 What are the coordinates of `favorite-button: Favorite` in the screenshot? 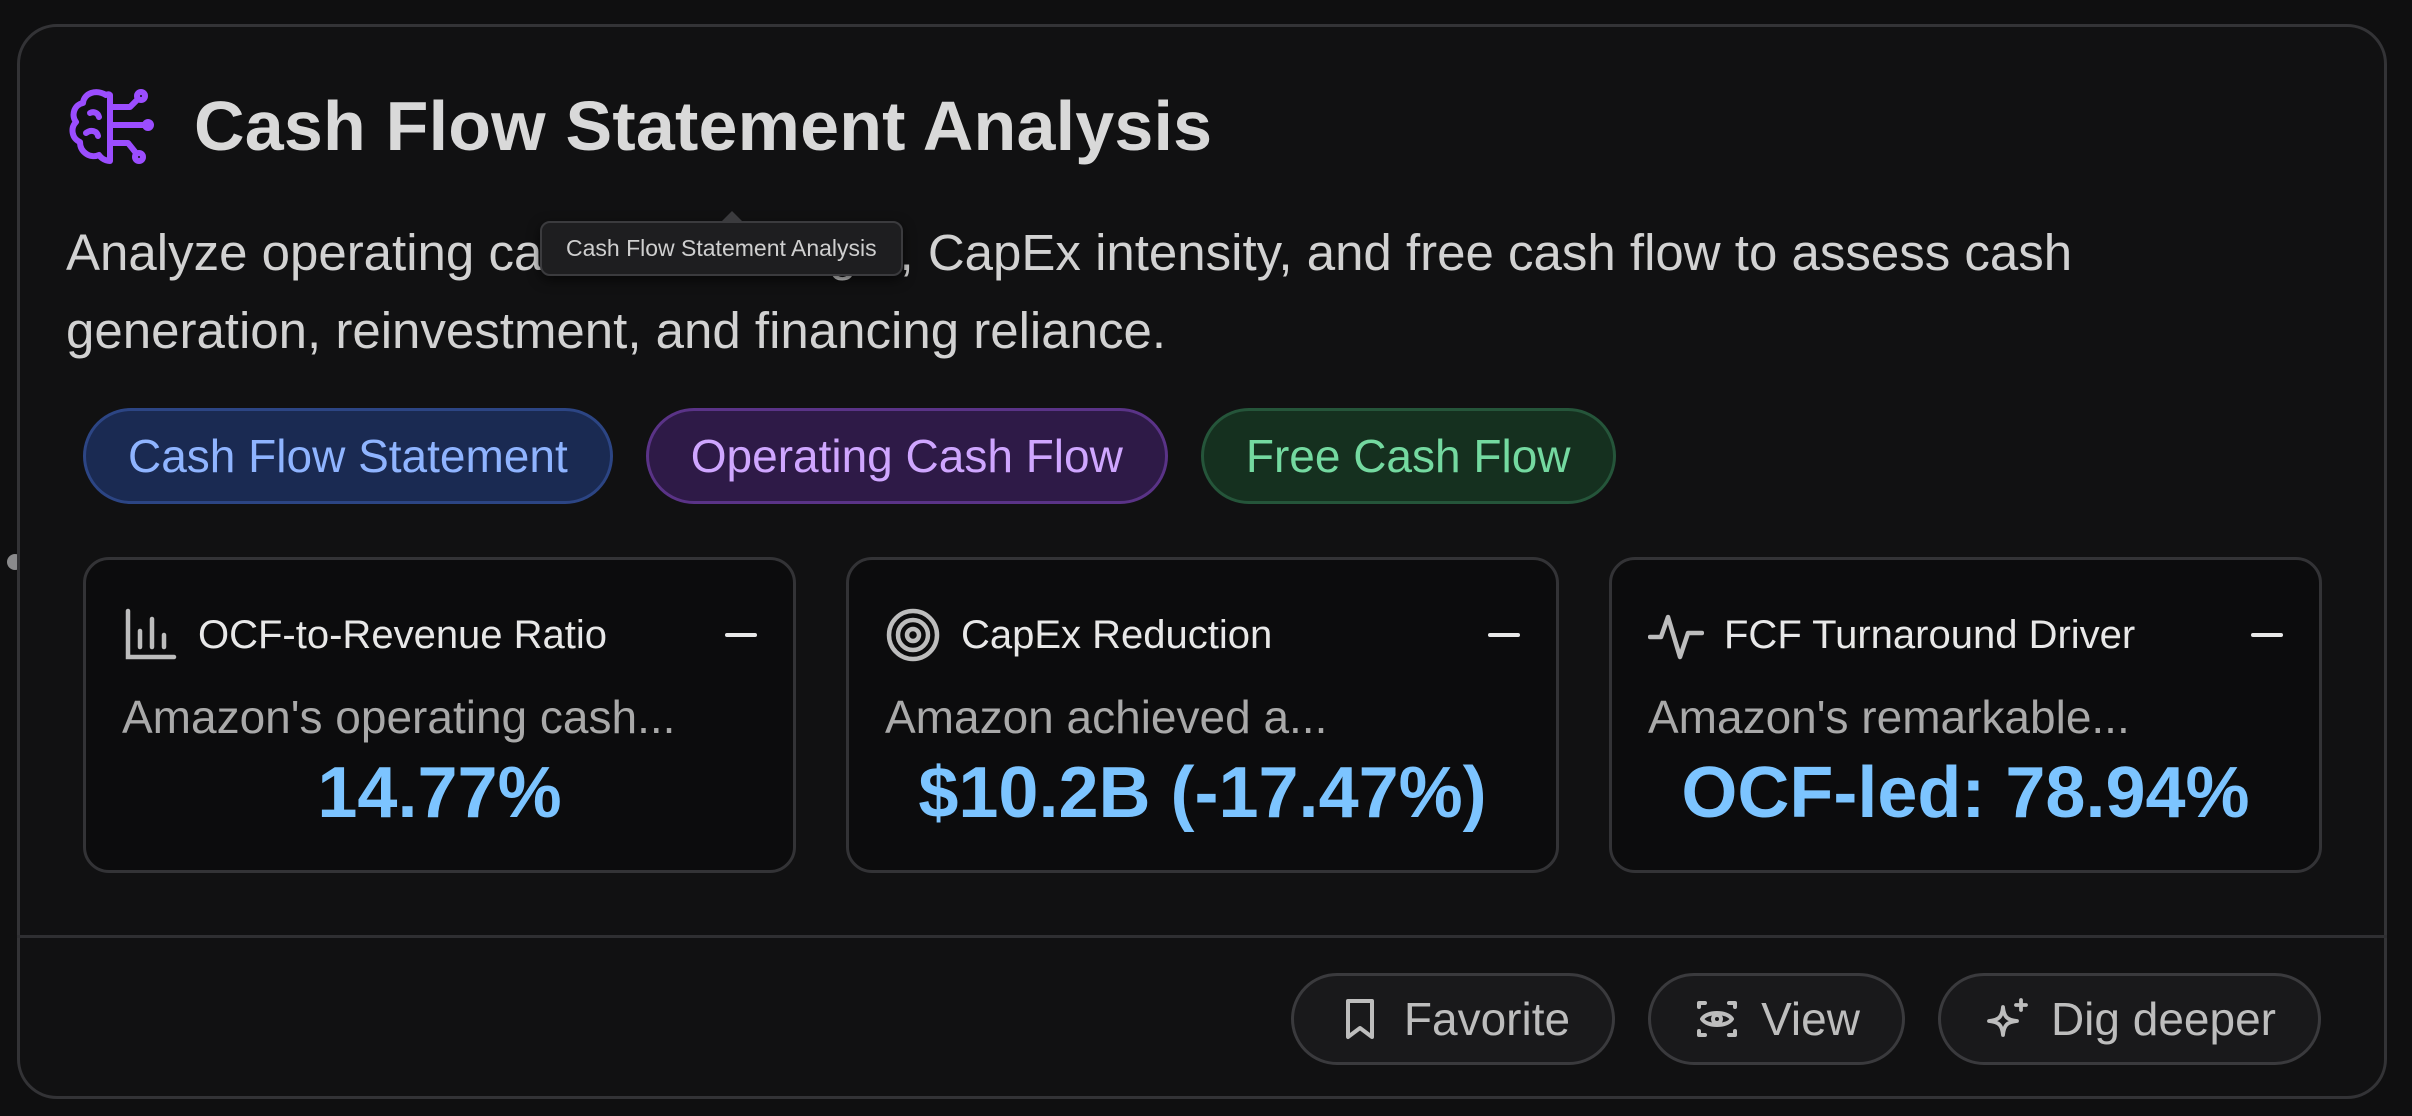 It's located at (1453, 1019).